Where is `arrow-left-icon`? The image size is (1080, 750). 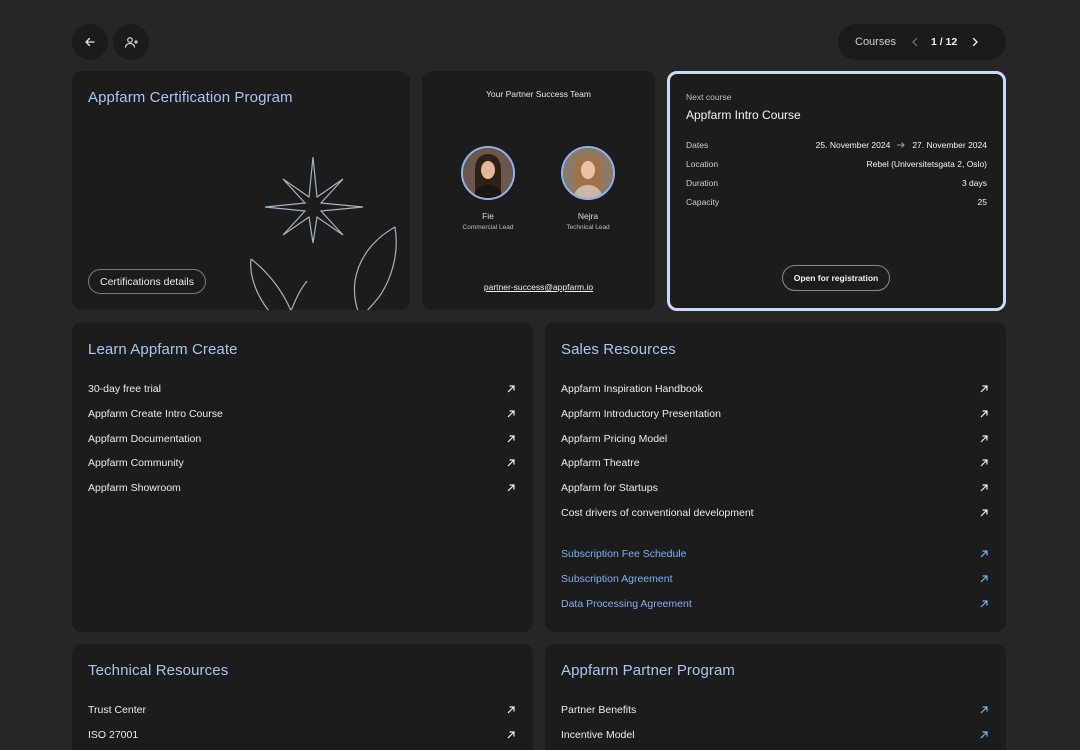
arrow-left-icon is located at coordinates (90, 42).